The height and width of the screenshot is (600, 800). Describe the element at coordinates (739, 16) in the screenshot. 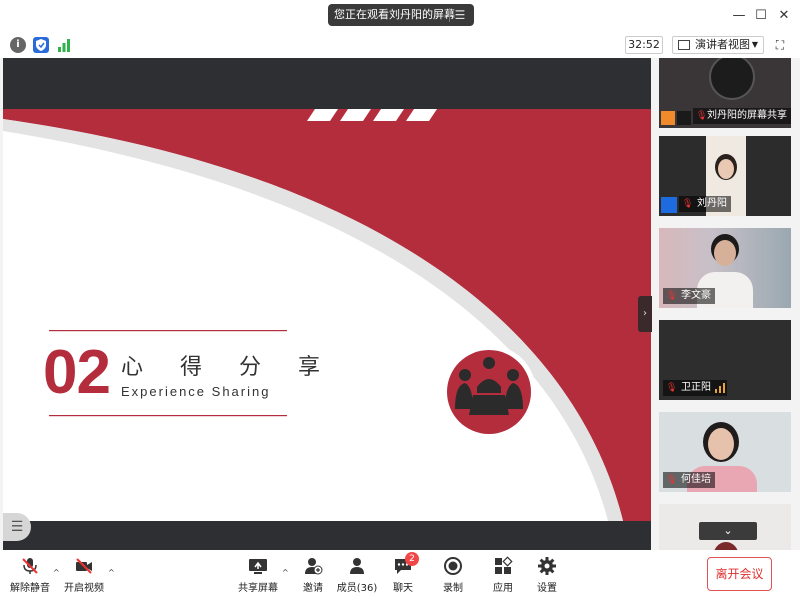

I see `minimize-icon: —` at that location.